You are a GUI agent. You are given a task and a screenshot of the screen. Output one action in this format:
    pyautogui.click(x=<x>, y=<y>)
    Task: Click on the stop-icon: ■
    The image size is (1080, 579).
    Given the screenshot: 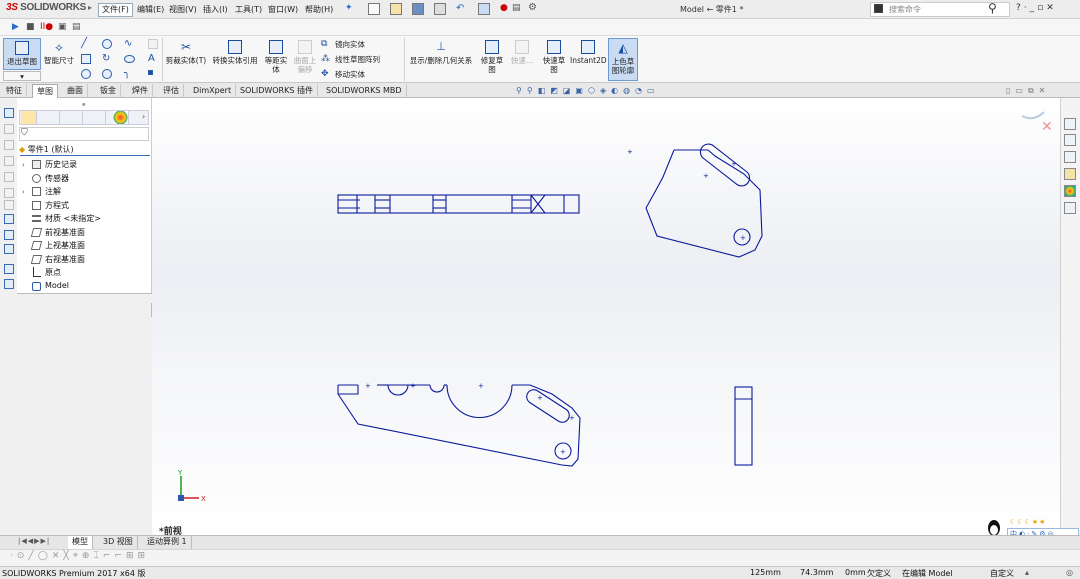 What is the action you would take?
    pyautogui.click(x=30, y=27)
    